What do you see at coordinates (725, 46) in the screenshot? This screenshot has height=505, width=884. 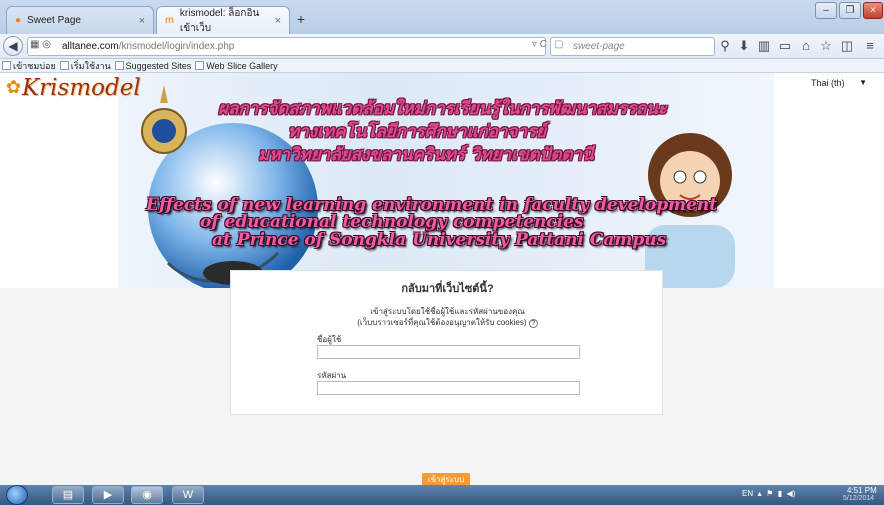 I see `search-icon: ⚲` at bounding box center [725, 46].